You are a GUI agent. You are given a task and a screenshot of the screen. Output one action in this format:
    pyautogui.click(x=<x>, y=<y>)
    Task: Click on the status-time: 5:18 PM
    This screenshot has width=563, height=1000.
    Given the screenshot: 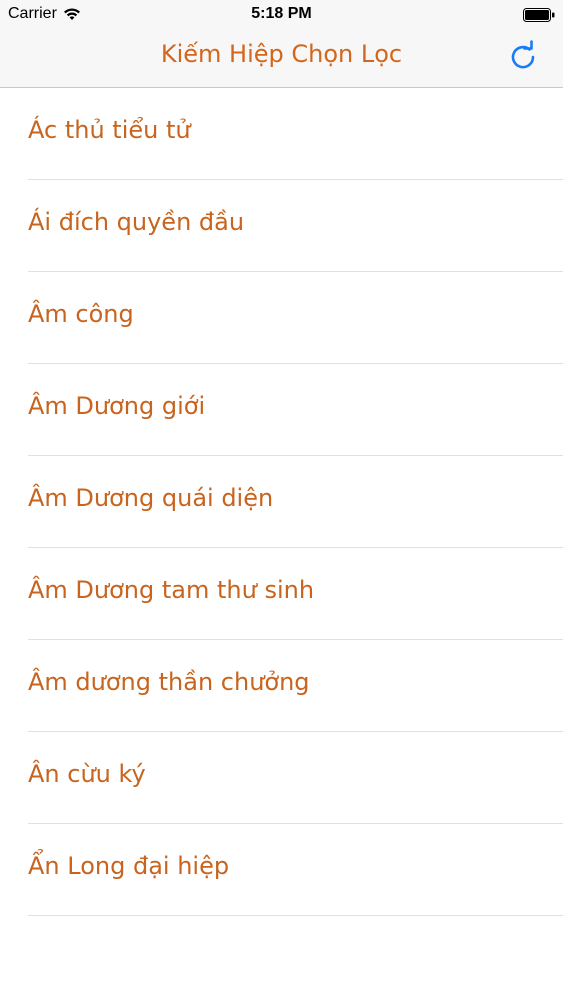 What is the action you would take?
    pyautogui.click(x=281, y=13)
    